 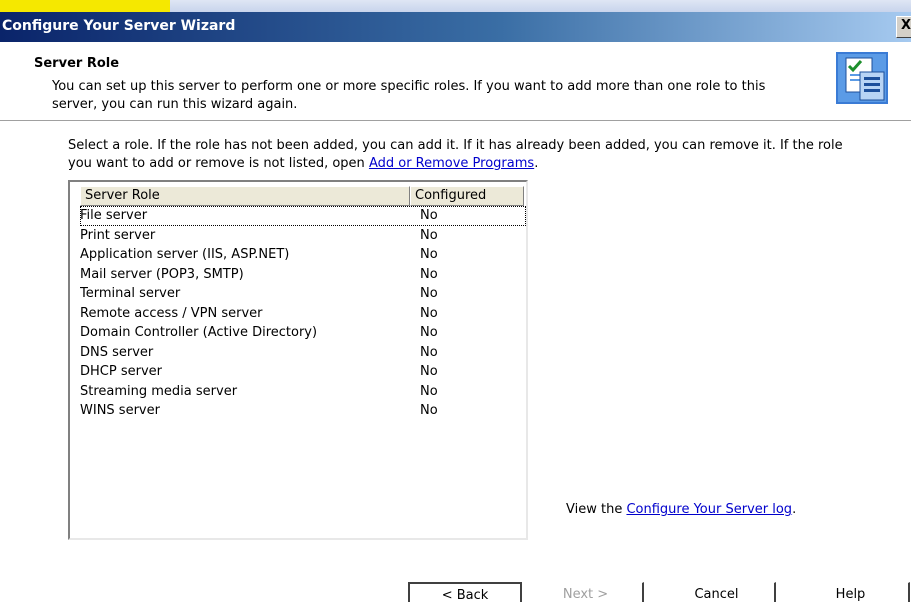 I want to click on column-header-server-role: Server Role, so click(x=245, y=196).